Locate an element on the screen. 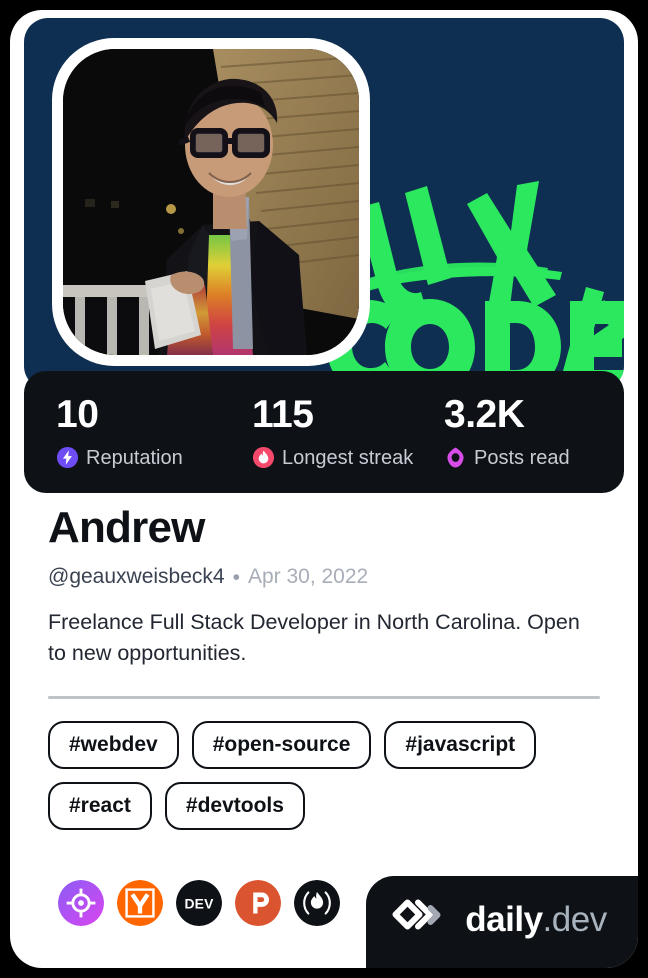 Image resolution: width=648 pixels, height=978 pixels. joined-date: Apr 30, 2022 is located at coordinates (308, 577).